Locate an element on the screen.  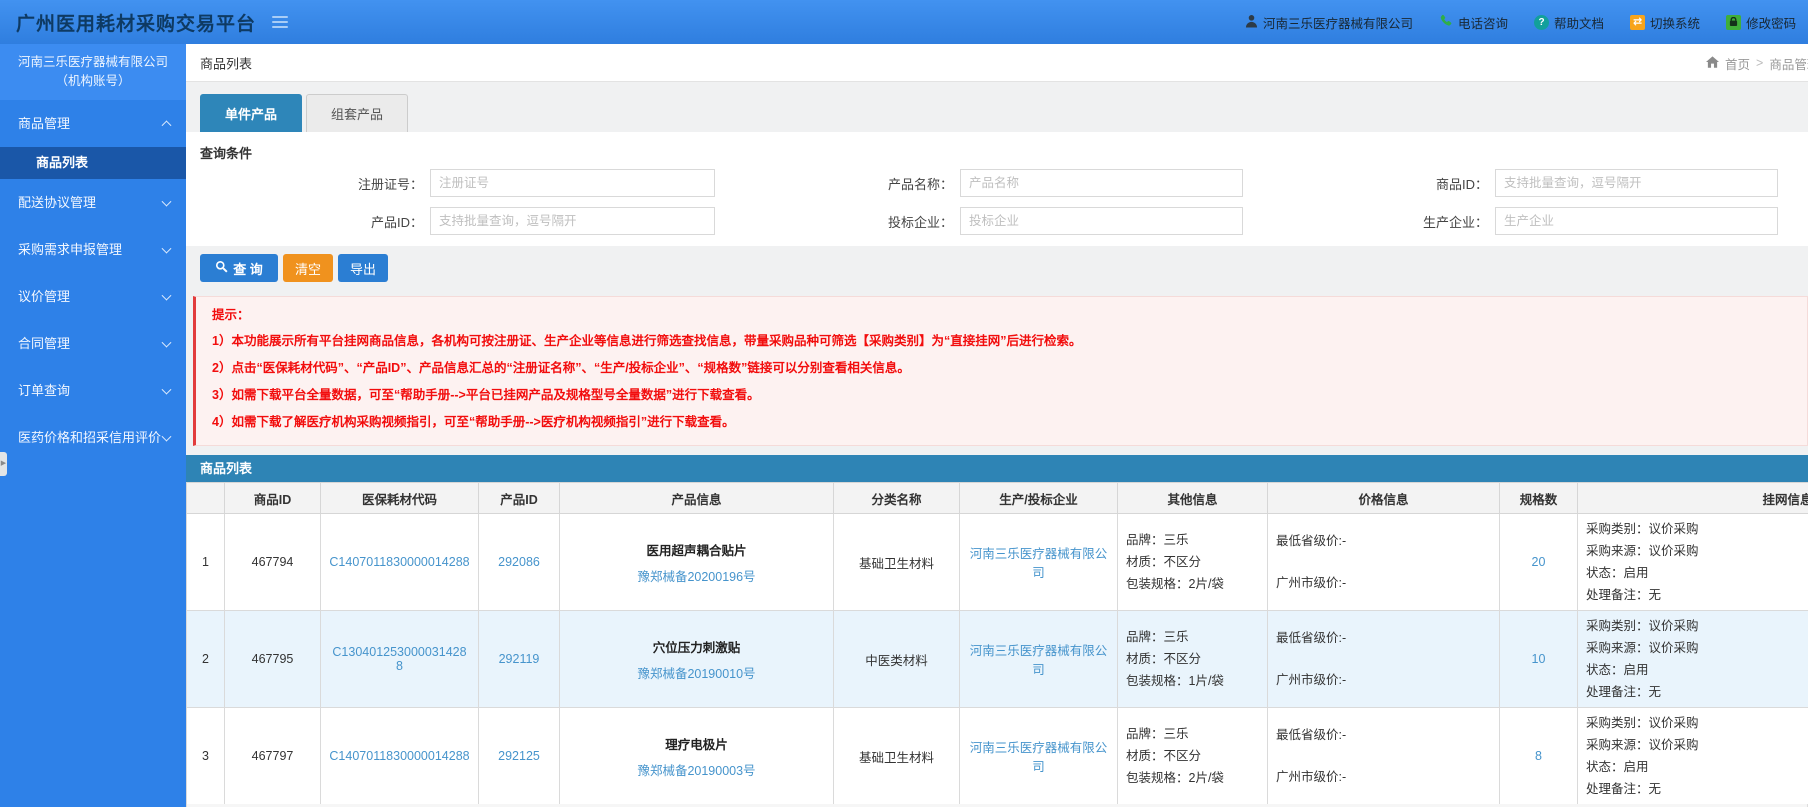
search-button: 查 询 is located at coordinates (239, 268).